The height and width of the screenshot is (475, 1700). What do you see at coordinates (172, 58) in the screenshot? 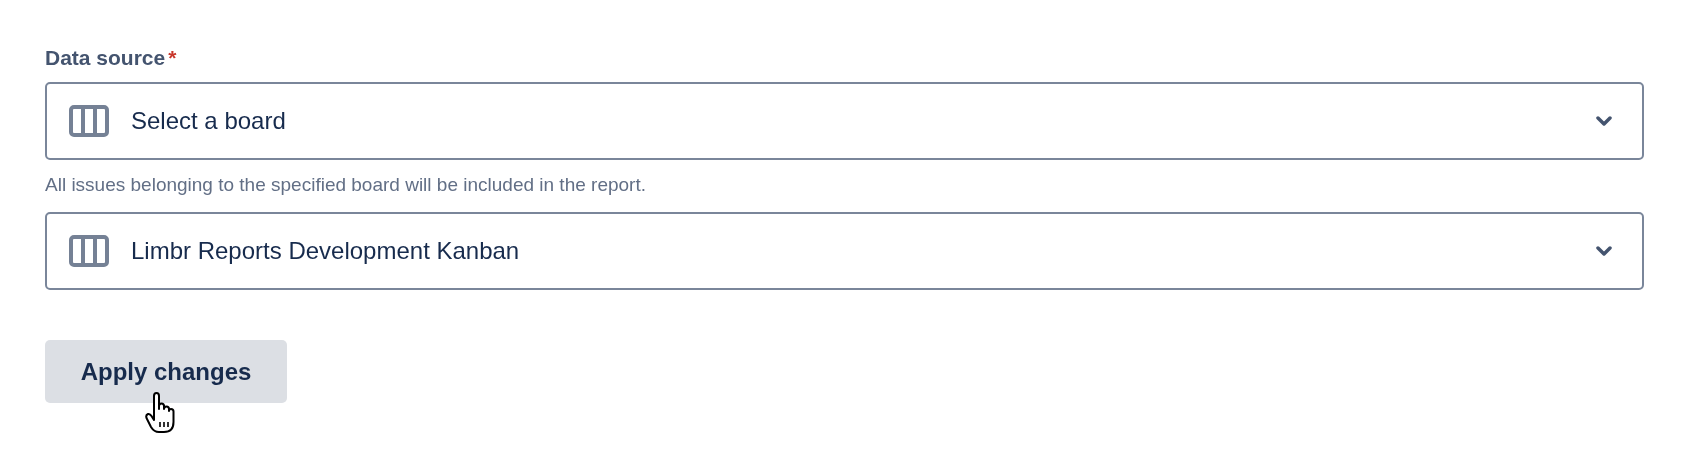
I see `required-asterisk: *` at bounding box center [172, 58].